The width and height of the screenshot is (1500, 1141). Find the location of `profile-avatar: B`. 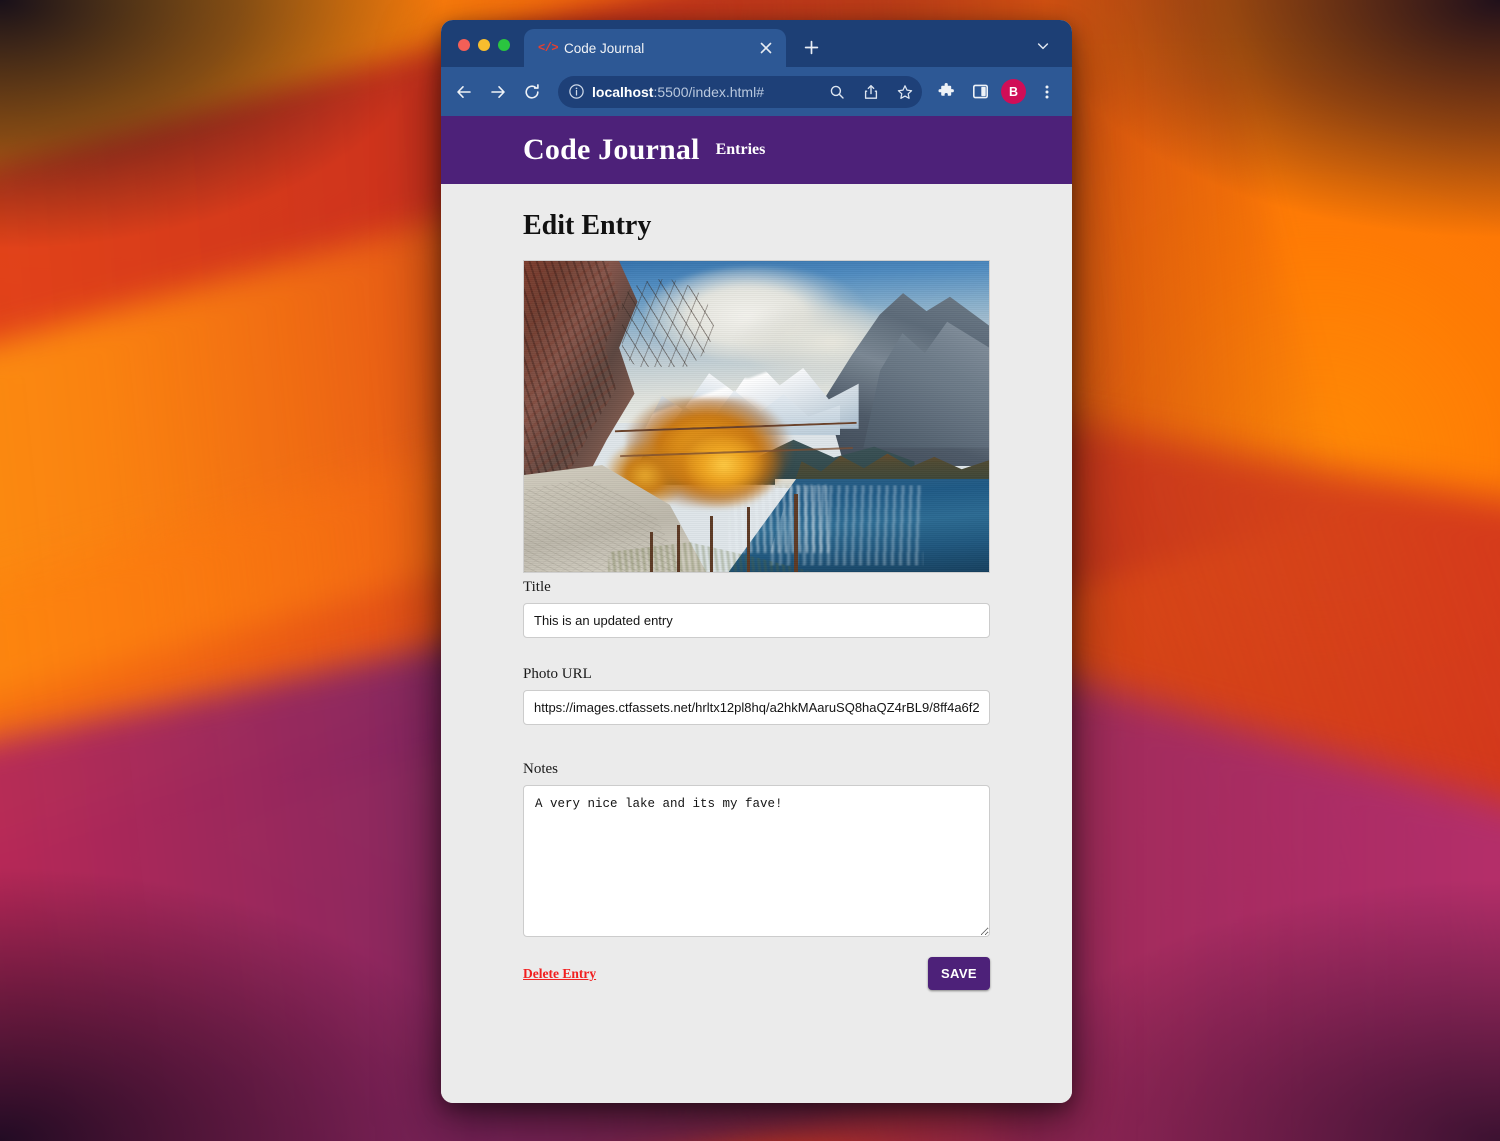

profile-avatar: B is located at coordinates (1013, 91).